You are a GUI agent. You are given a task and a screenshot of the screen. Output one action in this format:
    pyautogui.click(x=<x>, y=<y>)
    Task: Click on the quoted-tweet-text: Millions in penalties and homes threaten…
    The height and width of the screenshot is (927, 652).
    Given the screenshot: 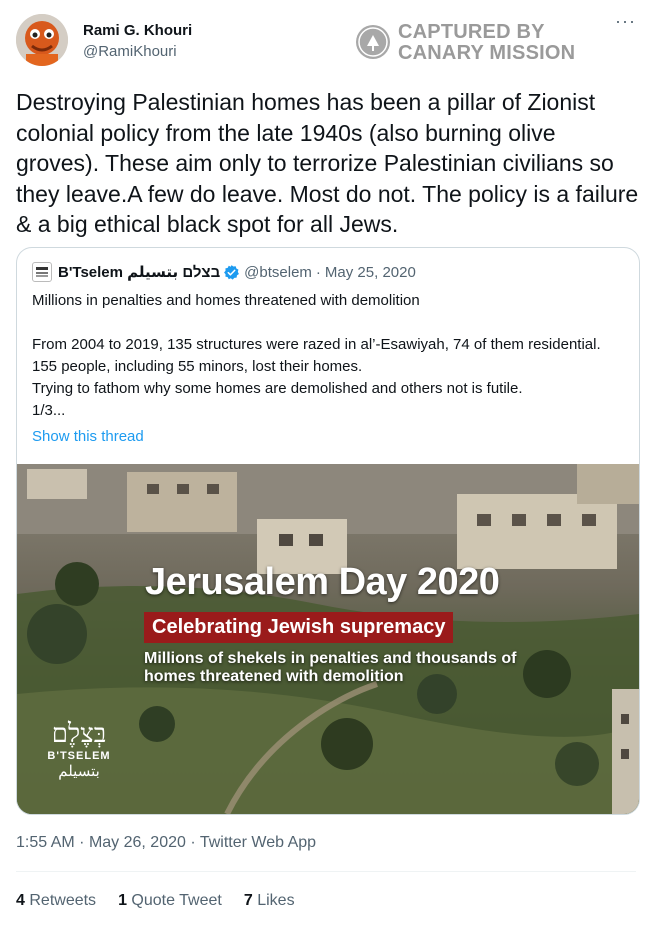 What is the action you would take?
    pyautogui.click(x=330, y=356)
    